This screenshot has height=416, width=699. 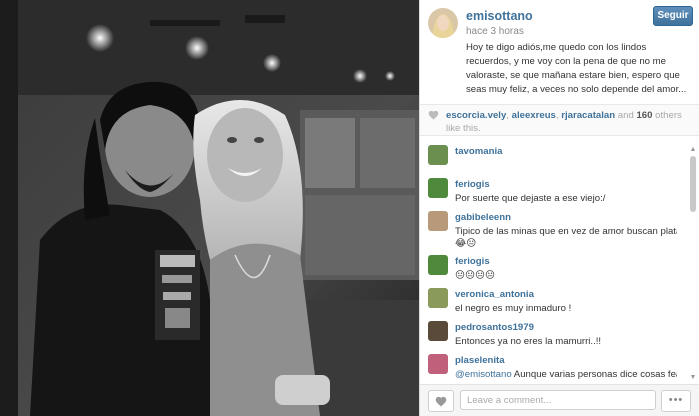 What do you see at coordinates (559, 159) in the screenshot?
I see `comment-item: tavomania` at bounding box center [559, 159].